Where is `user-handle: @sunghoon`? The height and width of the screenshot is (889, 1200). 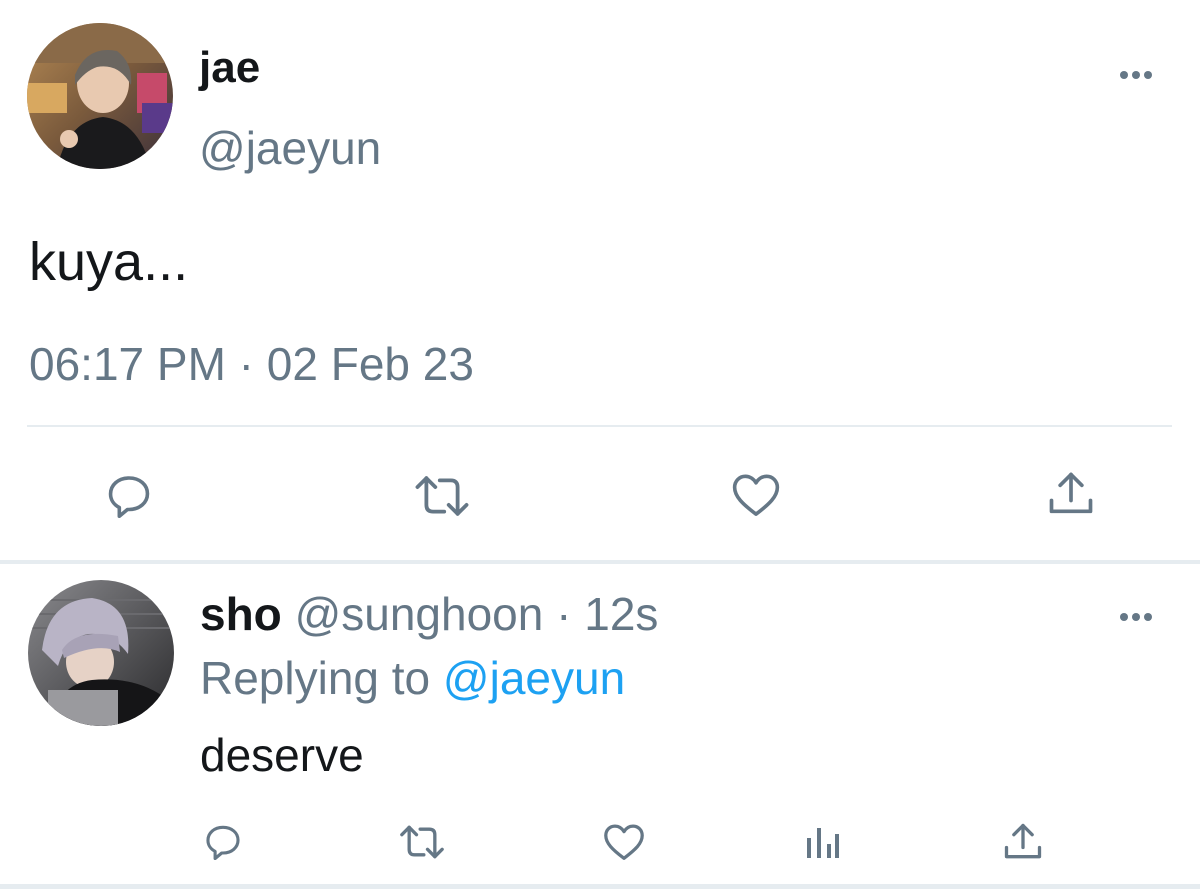
user-handle: @sunghoon is located at coordinates (419, 614).